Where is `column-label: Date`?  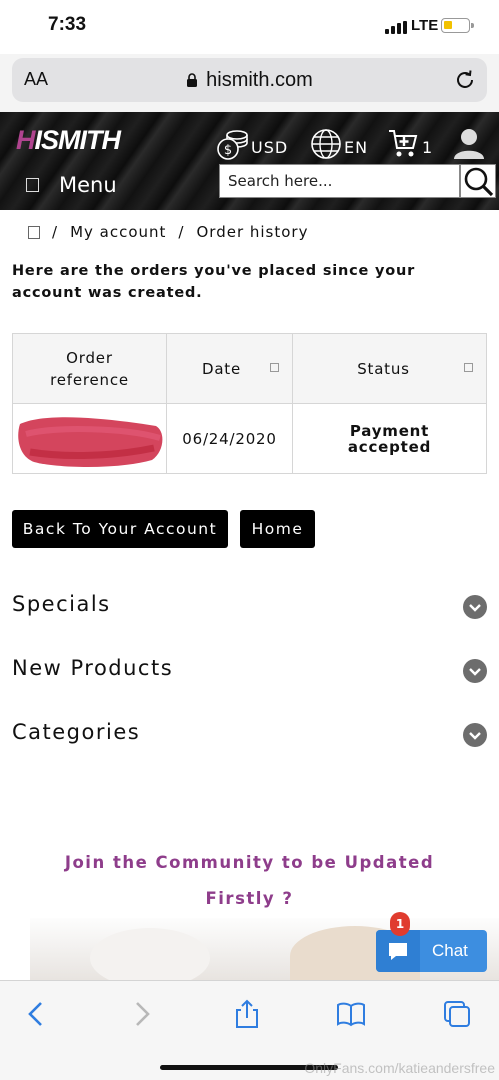 column-label: Date is located at coordinates (221, 368).